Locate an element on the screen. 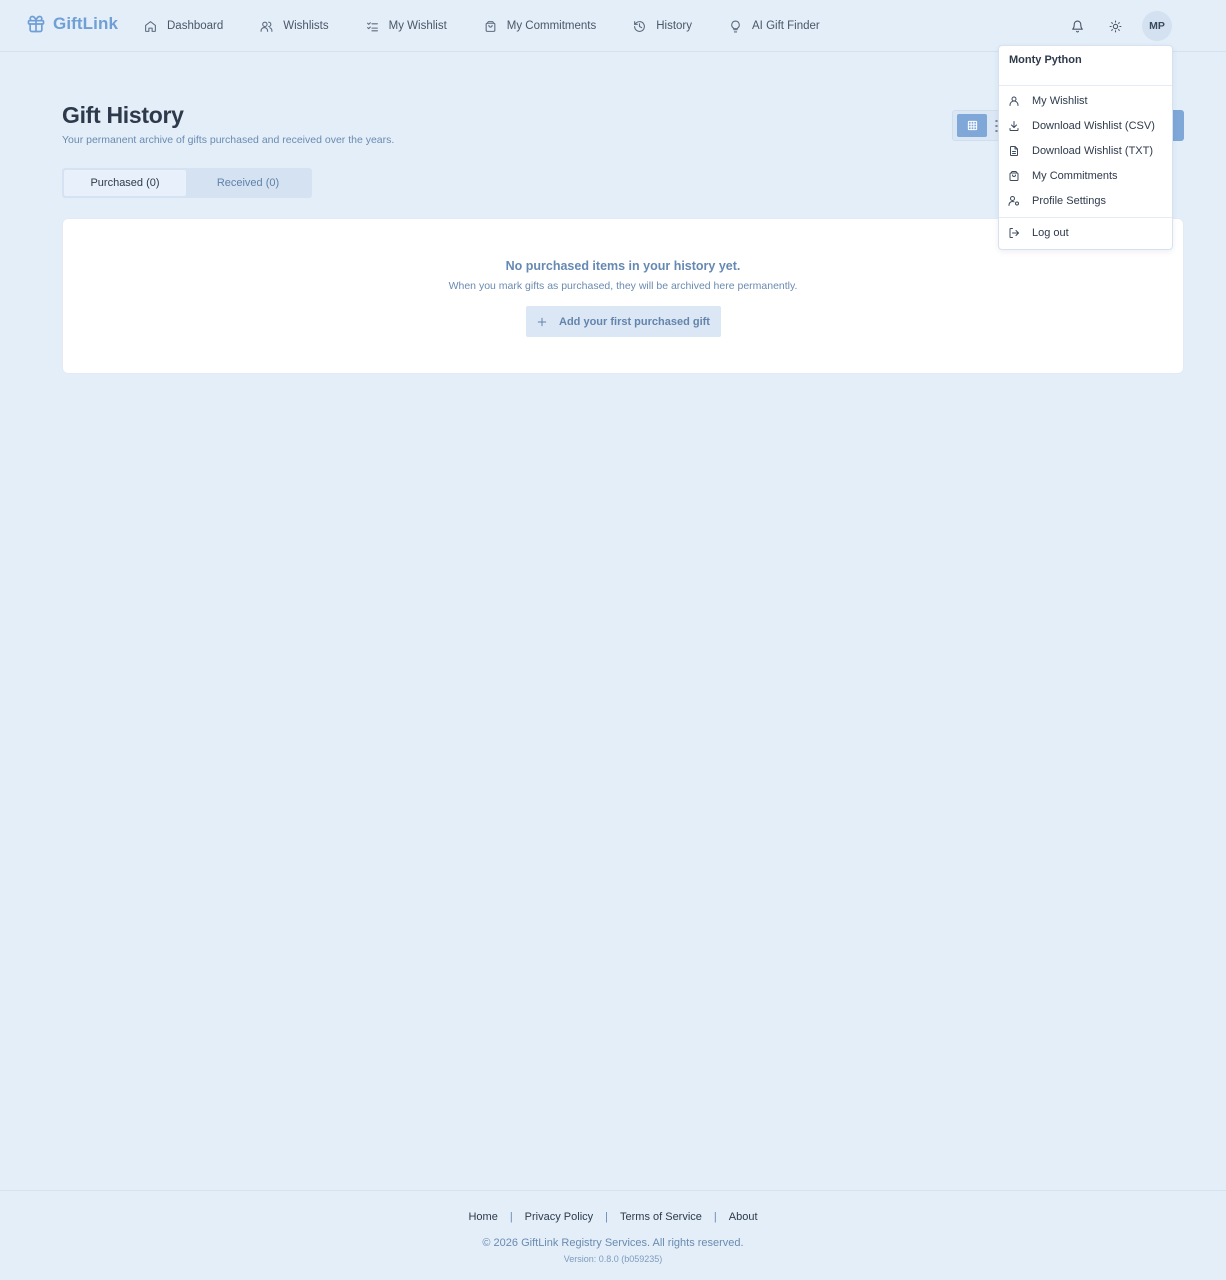  nav-actions: MP is located at coordinates (1119, 26).